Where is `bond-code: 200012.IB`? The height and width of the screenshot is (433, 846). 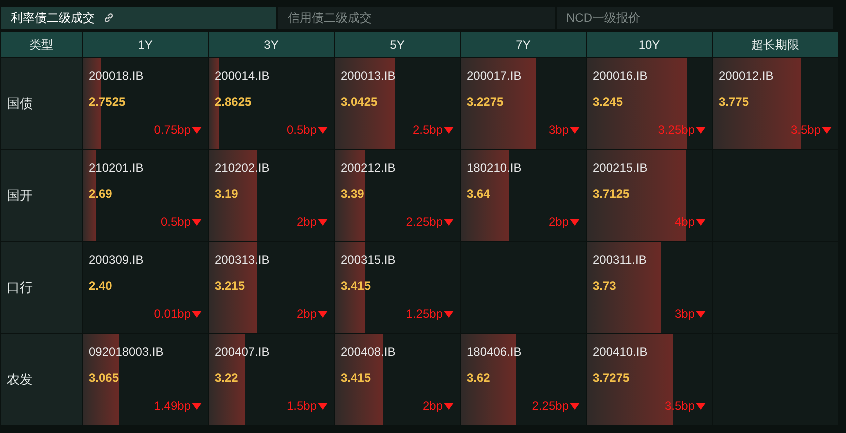 bond-code: 200012.IB is located at coordinates (746, 76).